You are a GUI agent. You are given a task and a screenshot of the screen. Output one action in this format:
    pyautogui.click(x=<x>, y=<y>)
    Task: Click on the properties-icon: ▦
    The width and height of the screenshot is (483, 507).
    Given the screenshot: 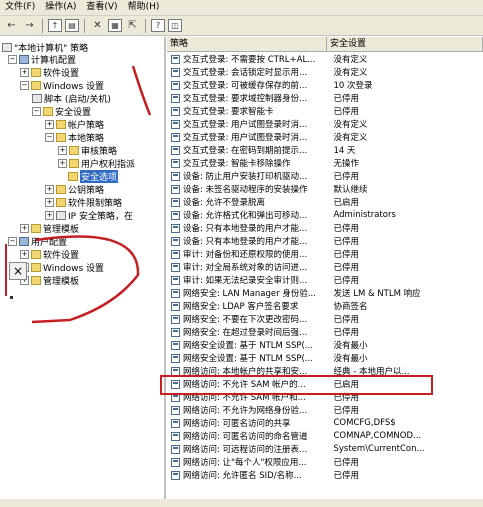 What is the action you would take?
    pyautogui.click(x=115, y=25)
    